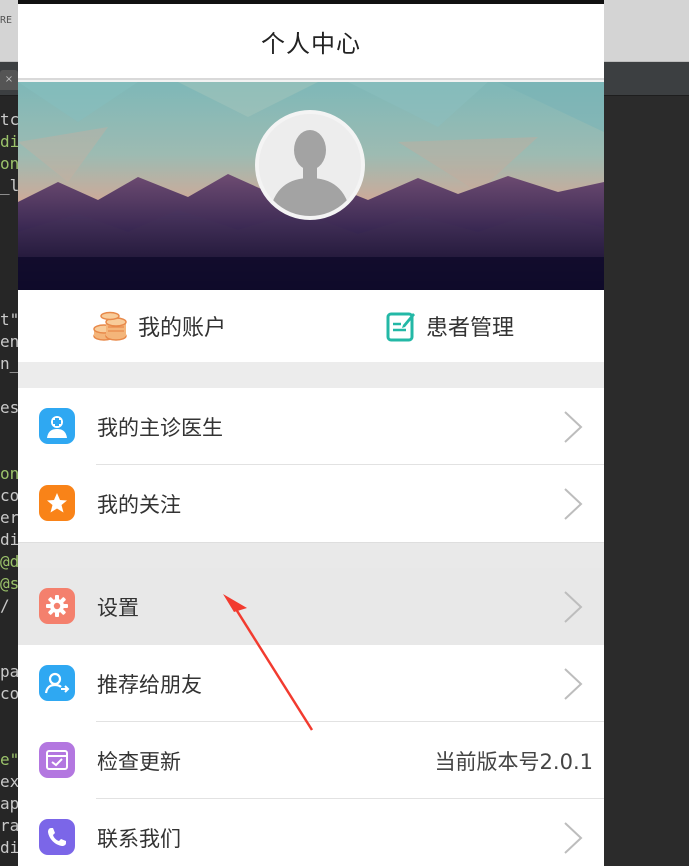 The image size is (689, 866). Describe the element at coordinates (110, 326) in the screenshot. I see `coins-icon` at that location.